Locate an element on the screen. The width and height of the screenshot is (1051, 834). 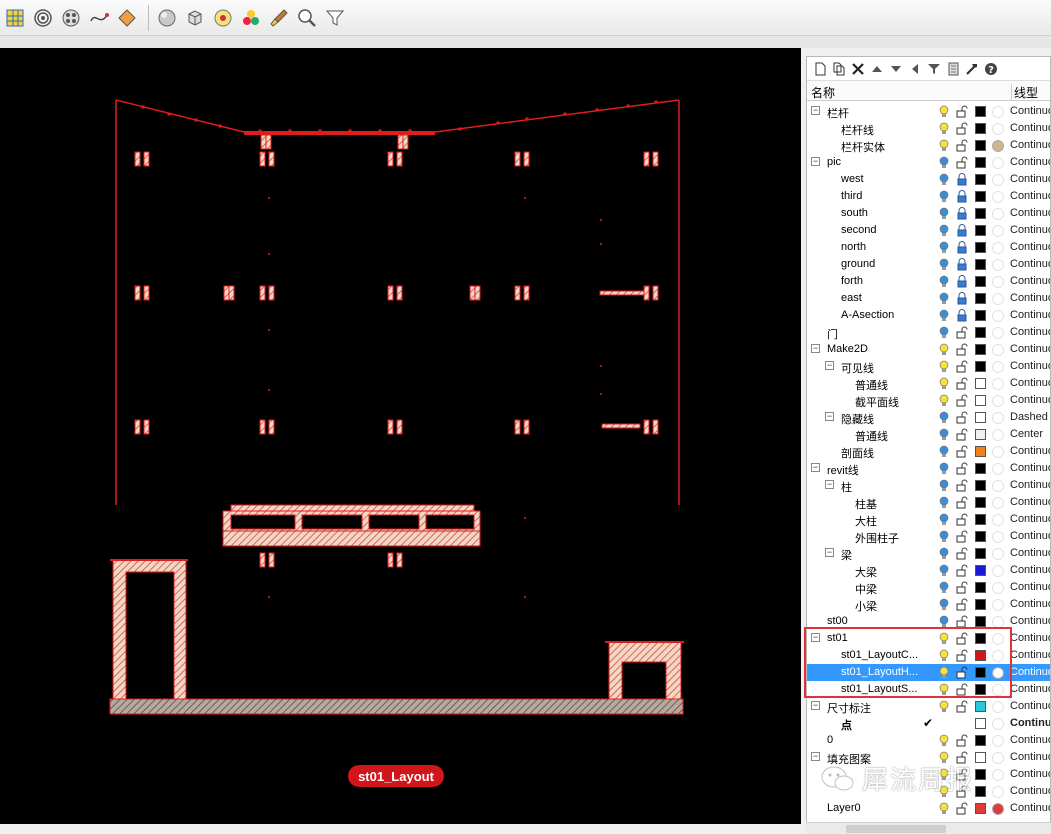
curve-icon is located at coordinates (99, 18).